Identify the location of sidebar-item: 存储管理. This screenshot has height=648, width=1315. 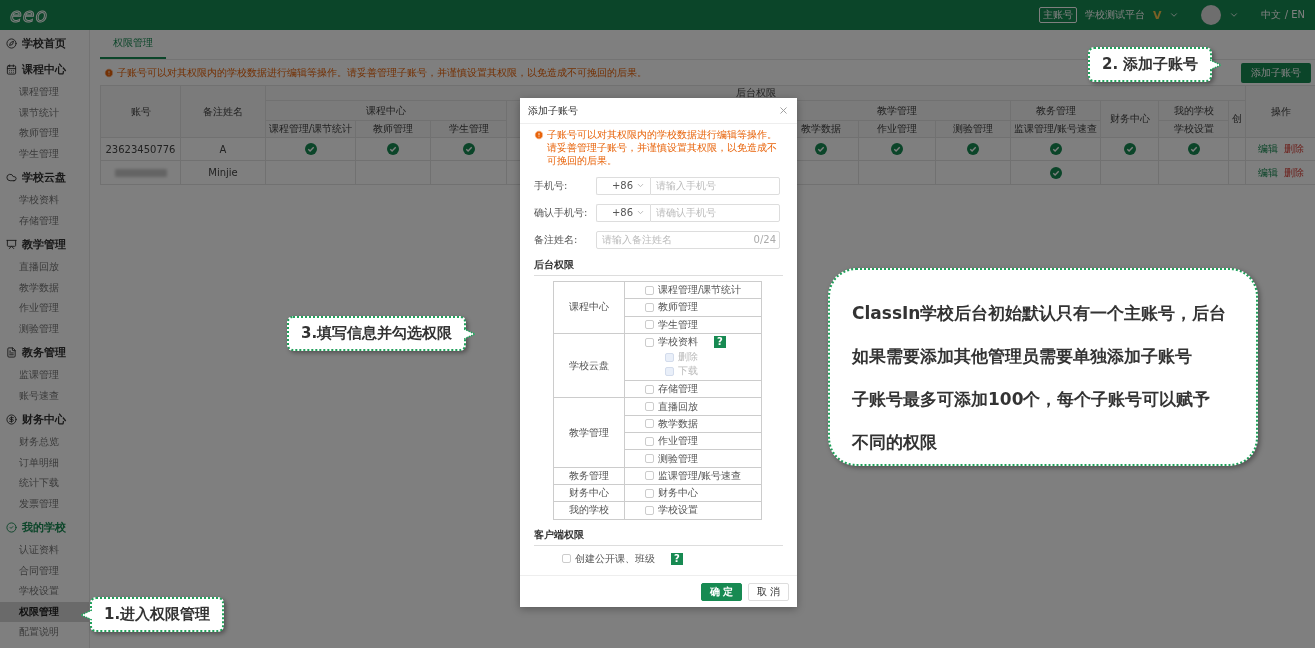
(44, 220).